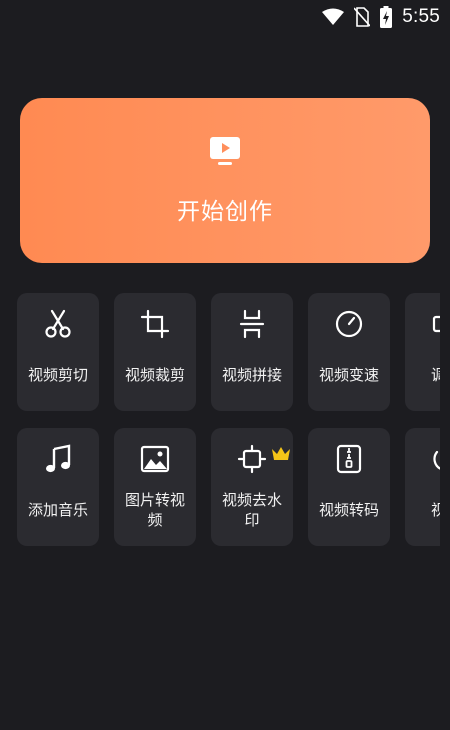 The width and height of the screenshot is (450, 730). What do you see at coordinates (251, 510) in the screenshot?
I see `tool-label: 视频去水印` at bounding box center [251, 510].